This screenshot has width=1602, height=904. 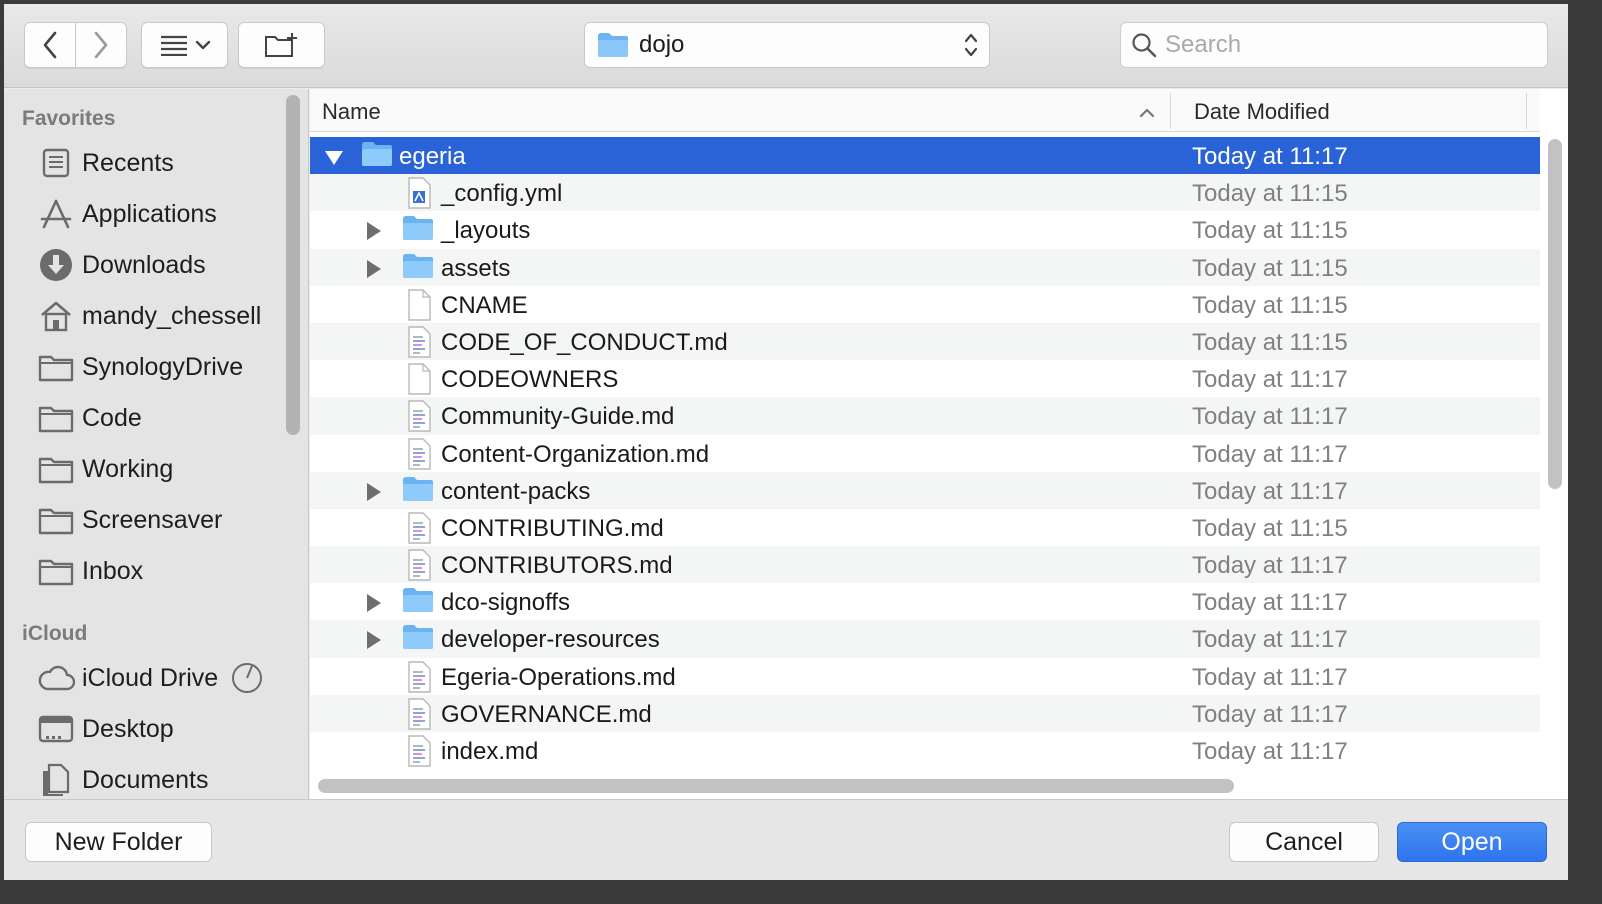 What do you see at coordinates (1144, 45) in the screenshot?
I see `search-icon` at bounding box center [1144, 45].